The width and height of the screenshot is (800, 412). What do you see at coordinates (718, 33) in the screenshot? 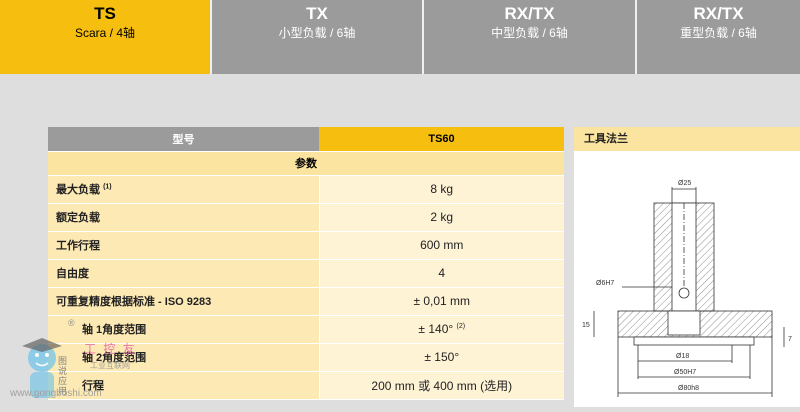
I see `tab-subtitle: 重型负载 / 6轴` at bounding box center [718, 33].